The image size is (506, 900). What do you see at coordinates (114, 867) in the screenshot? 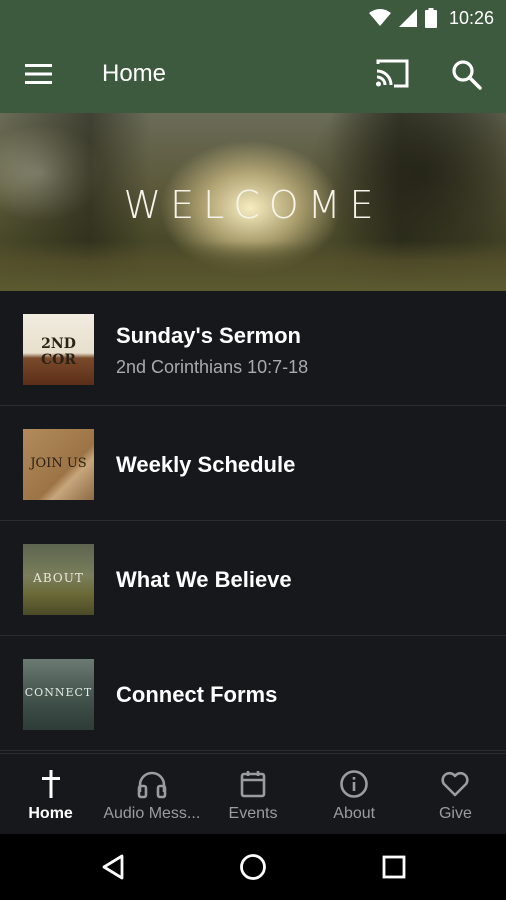
I see `back-icon` at bounding box center [114, 867].